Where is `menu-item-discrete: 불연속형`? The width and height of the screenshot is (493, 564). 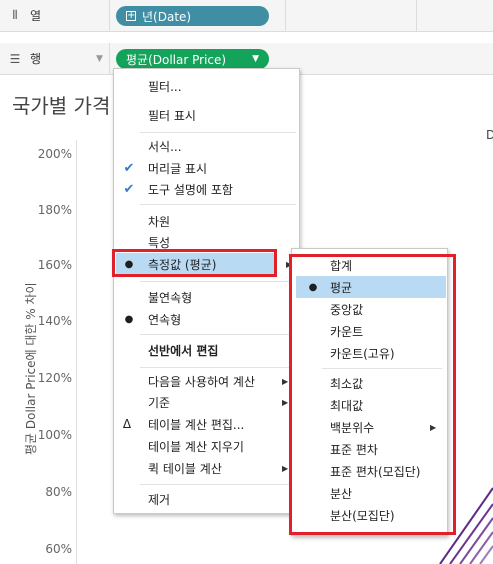
menu-item-discrete: 불연속형 is located at coordinates (206, 297).